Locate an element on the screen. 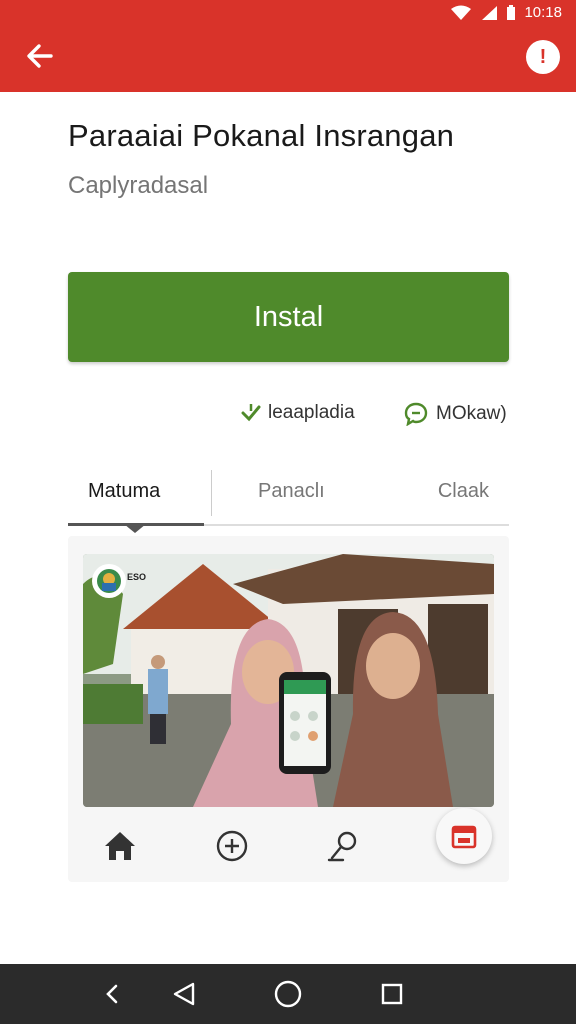 The height and width of the screenshot is (1024, 576). system-nav-bar is located at coordinates (288, 994).